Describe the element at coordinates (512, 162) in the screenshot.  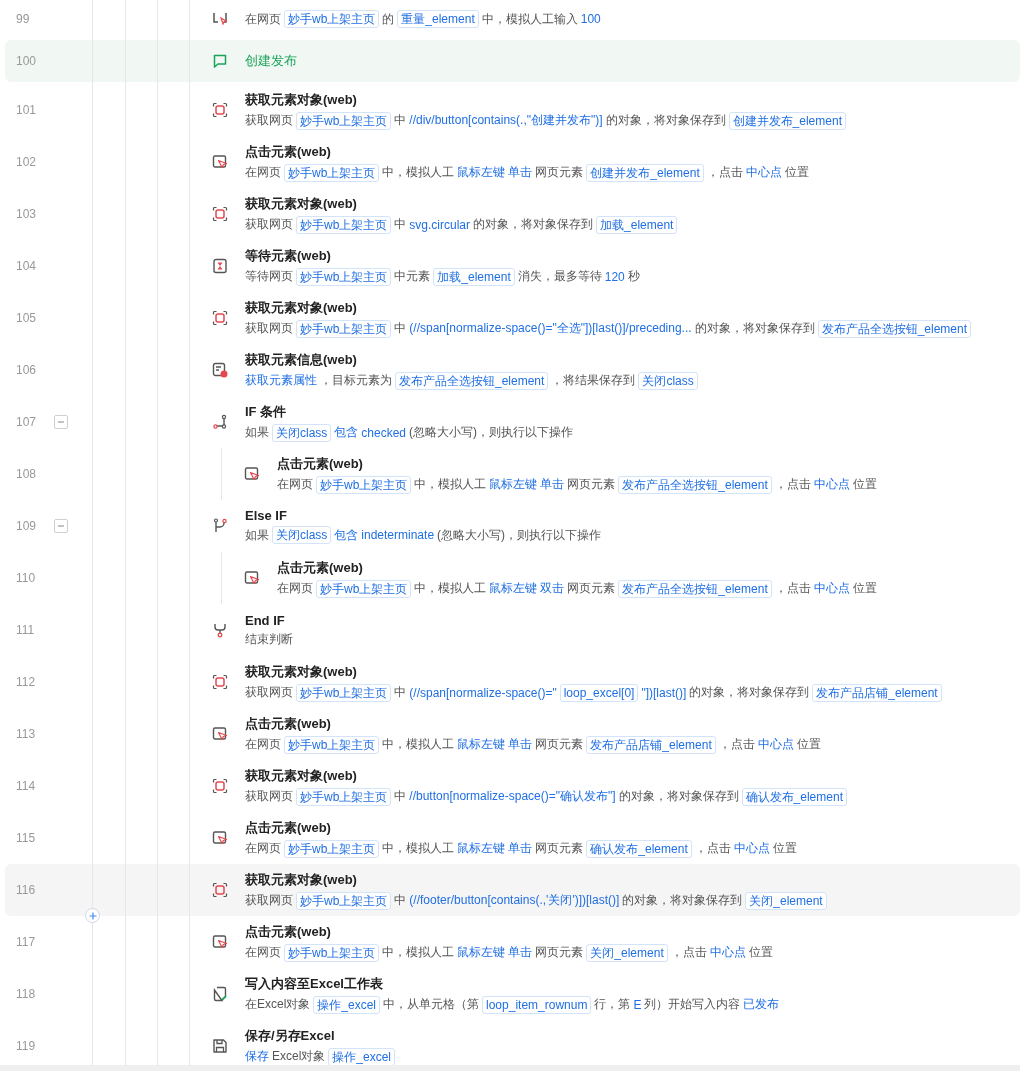
I see `step-row: 102 点击元素(web) 在网页 妙手wb上架主页 中，模拟人工 鼠标左键 单击 网页元素 创建并发布_element ，点击 中心点 位置` at that location.